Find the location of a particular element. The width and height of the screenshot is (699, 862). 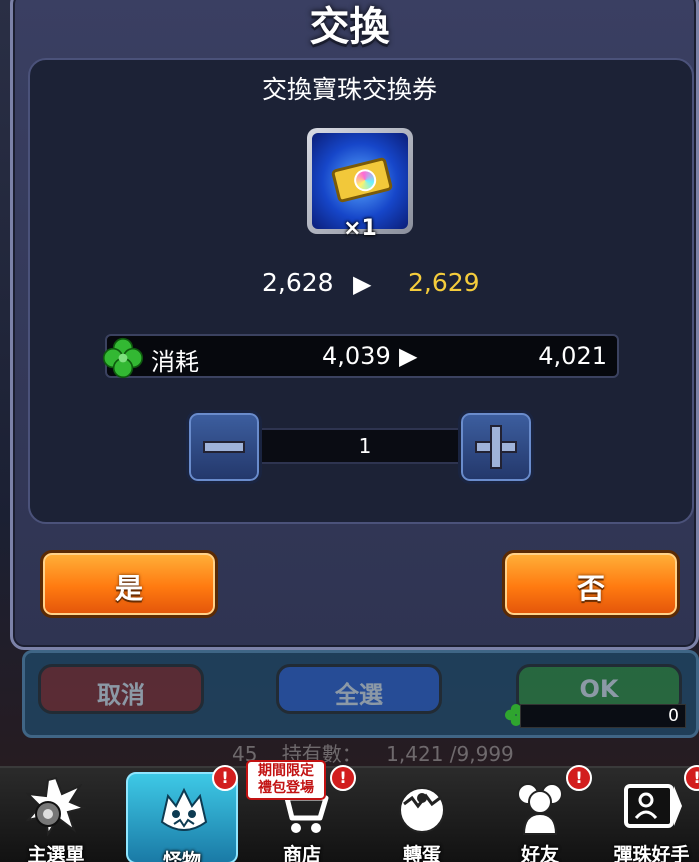

nav-shop-label: 商店 is located at coordinates (301, 853).